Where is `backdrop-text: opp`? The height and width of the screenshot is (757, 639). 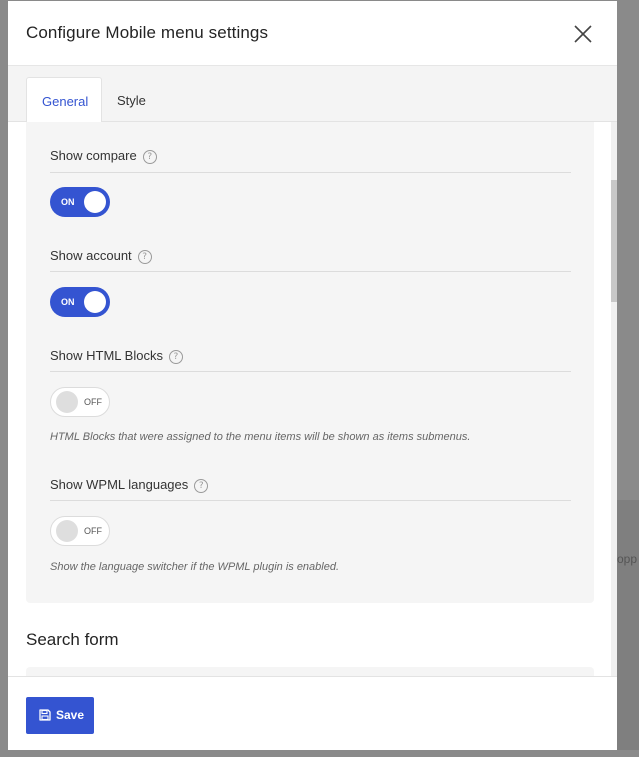
backdrop-text: opp is located at coordinates (627, 559).